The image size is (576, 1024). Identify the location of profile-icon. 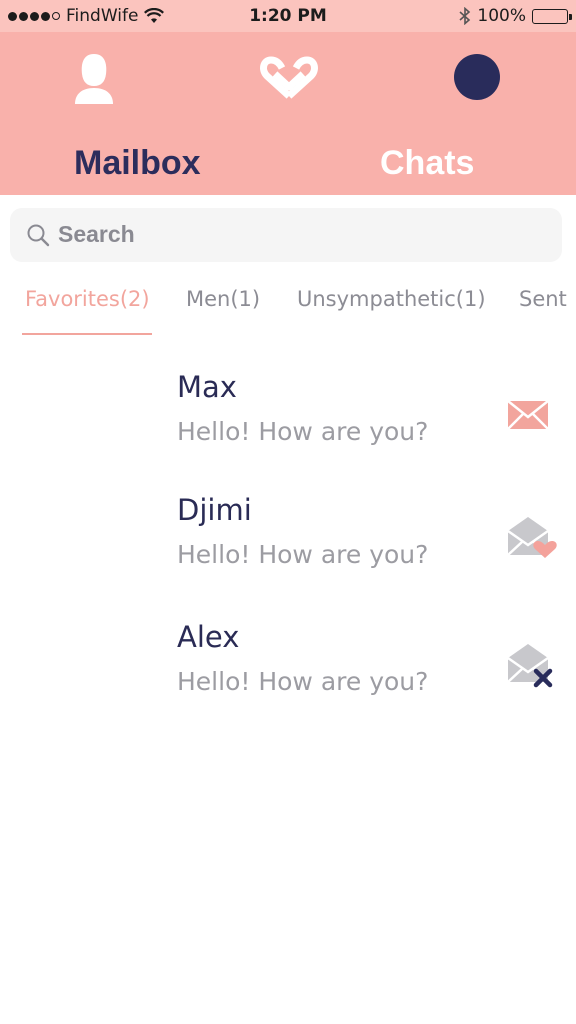
(94, 78).